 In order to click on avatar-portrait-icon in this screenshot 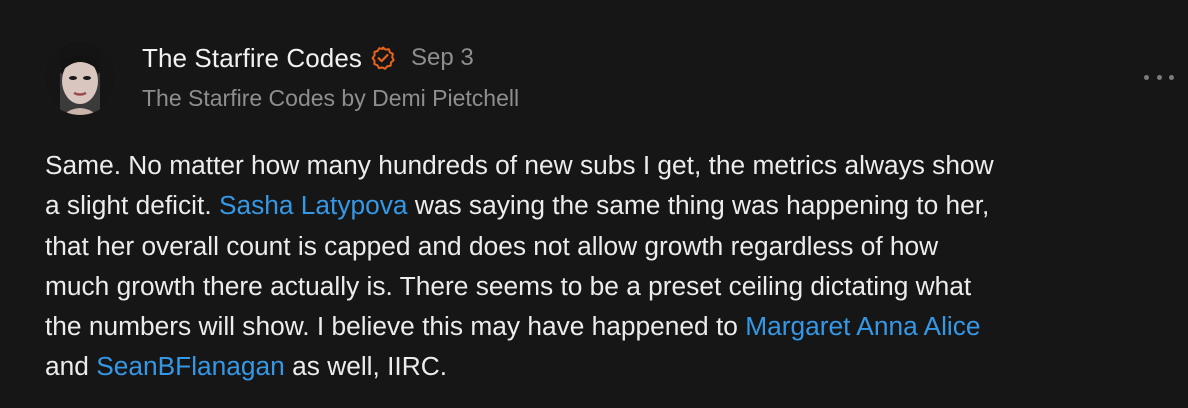, I will do `click(80, 78)`.